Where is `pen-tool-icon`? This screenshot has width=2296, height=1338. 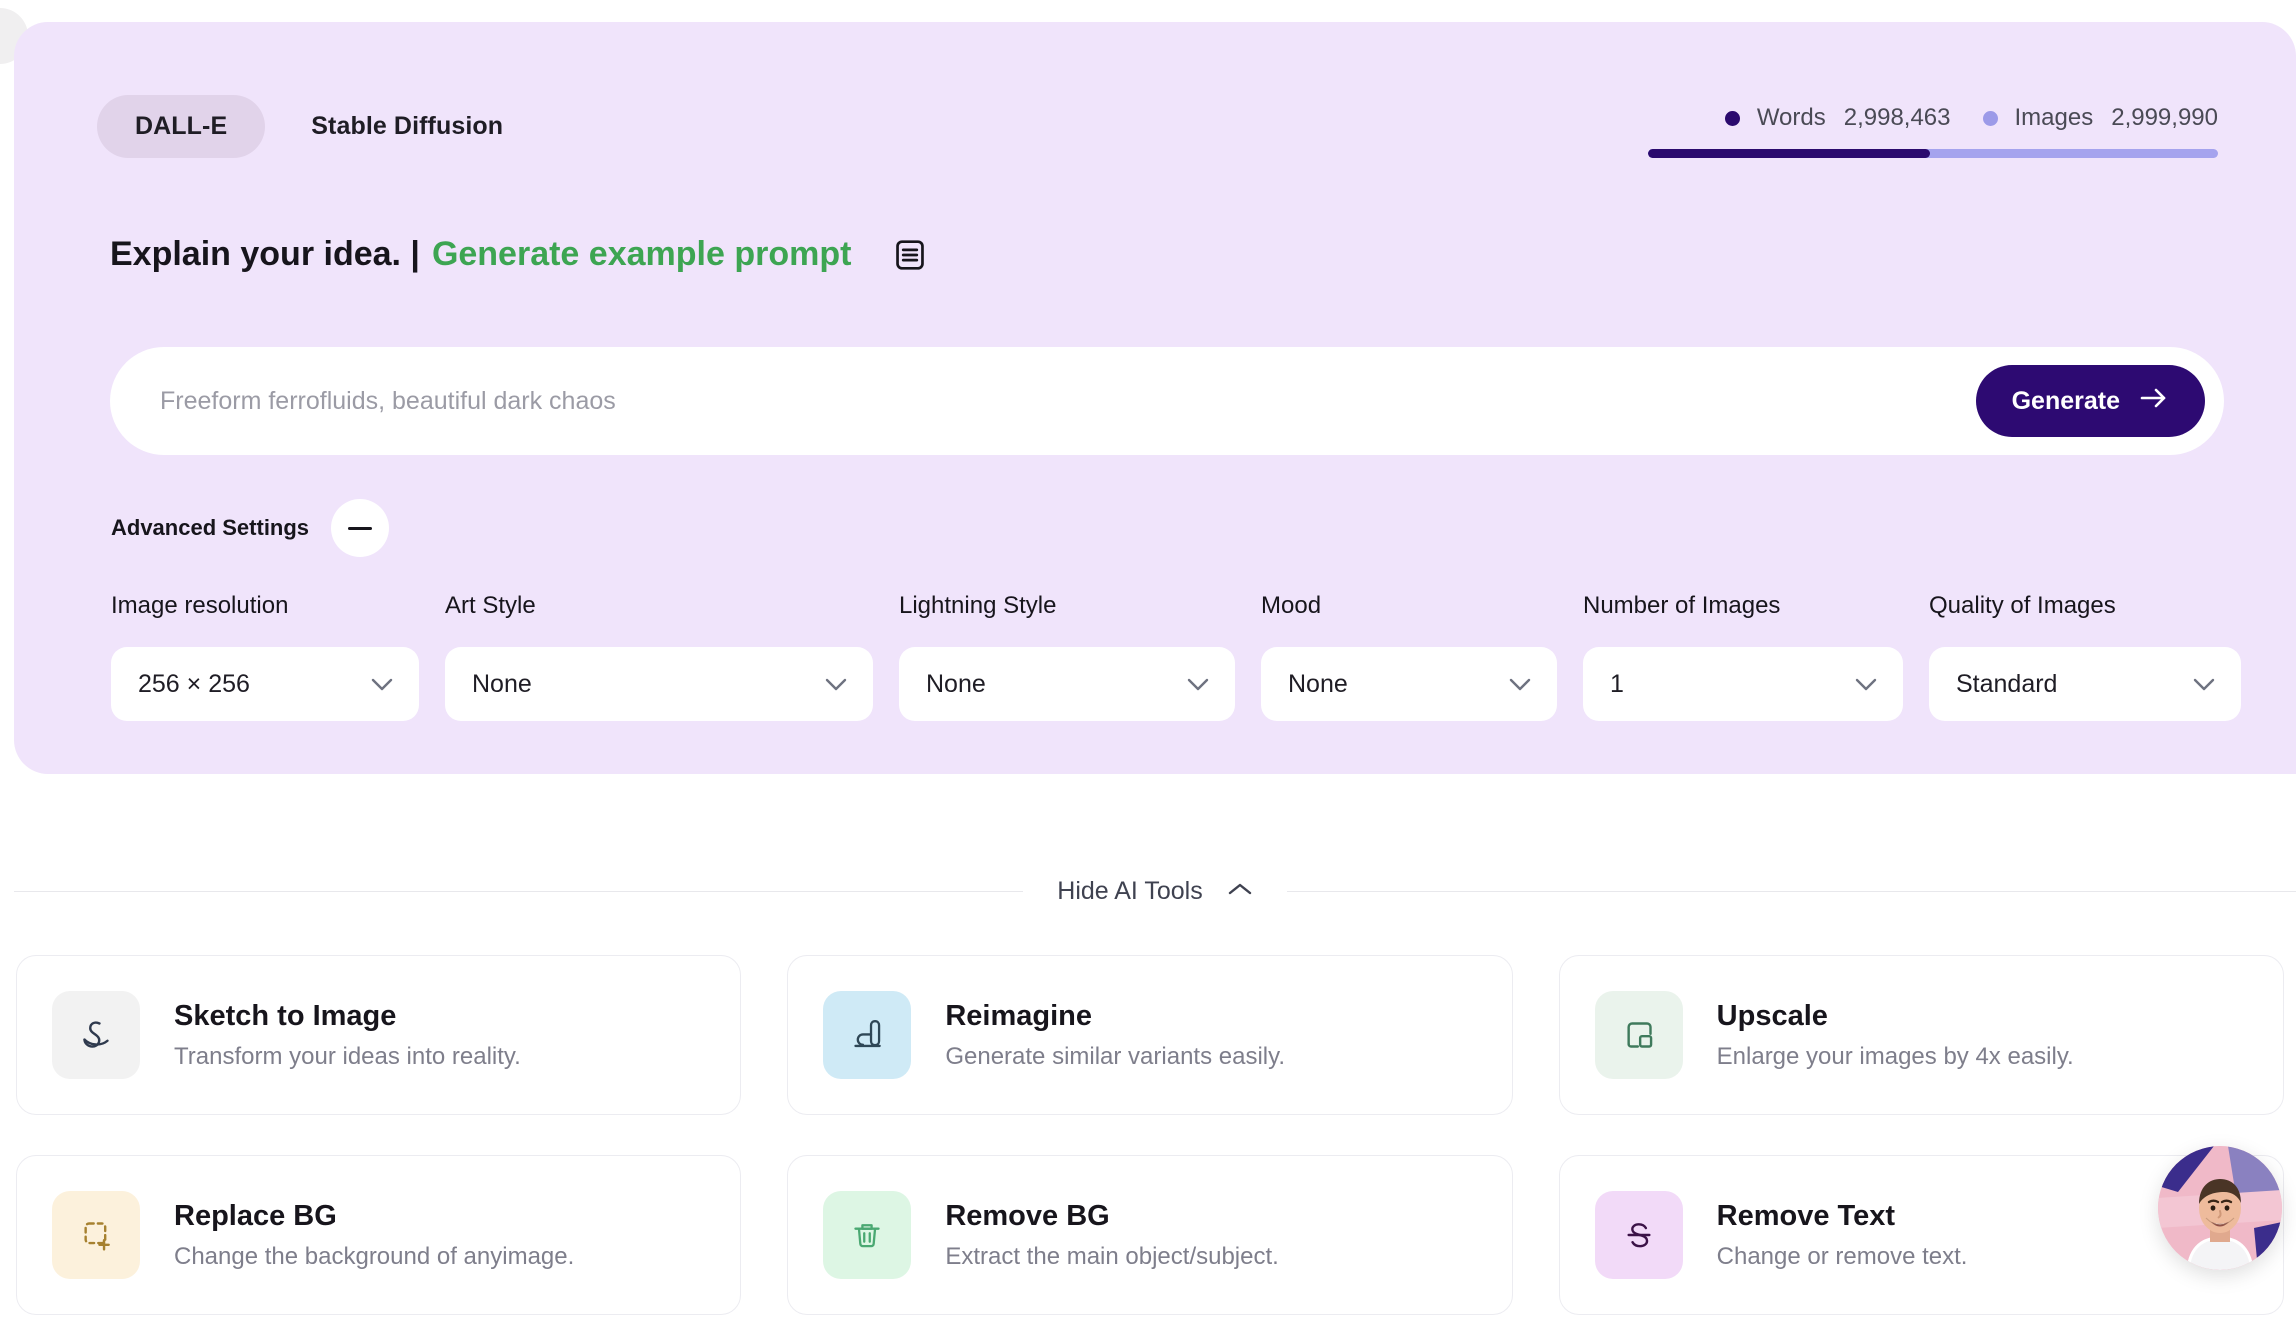 pen-tool-icon is located at coordinates (867, 1035).